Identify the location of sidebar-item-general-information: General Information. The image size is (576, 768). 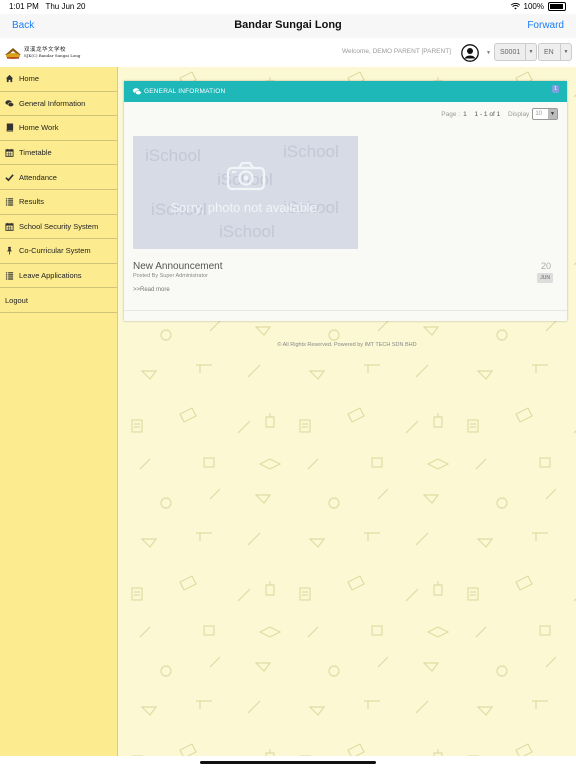
(58, 104).